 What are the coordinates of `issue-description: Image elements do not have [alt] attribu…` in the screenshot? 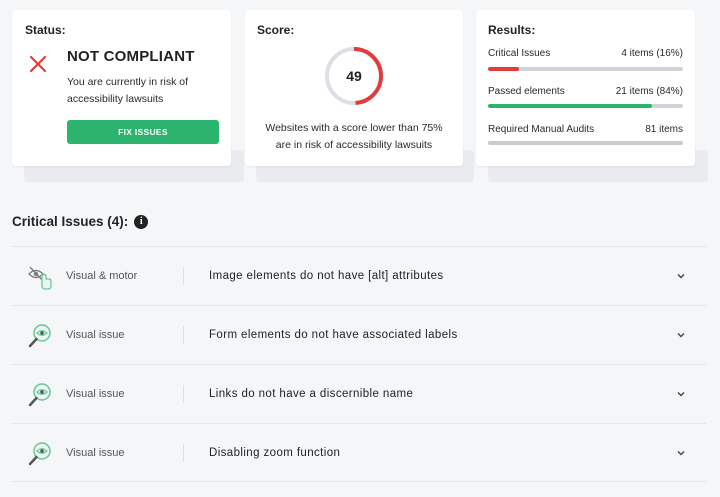 It's located at (326, 276).